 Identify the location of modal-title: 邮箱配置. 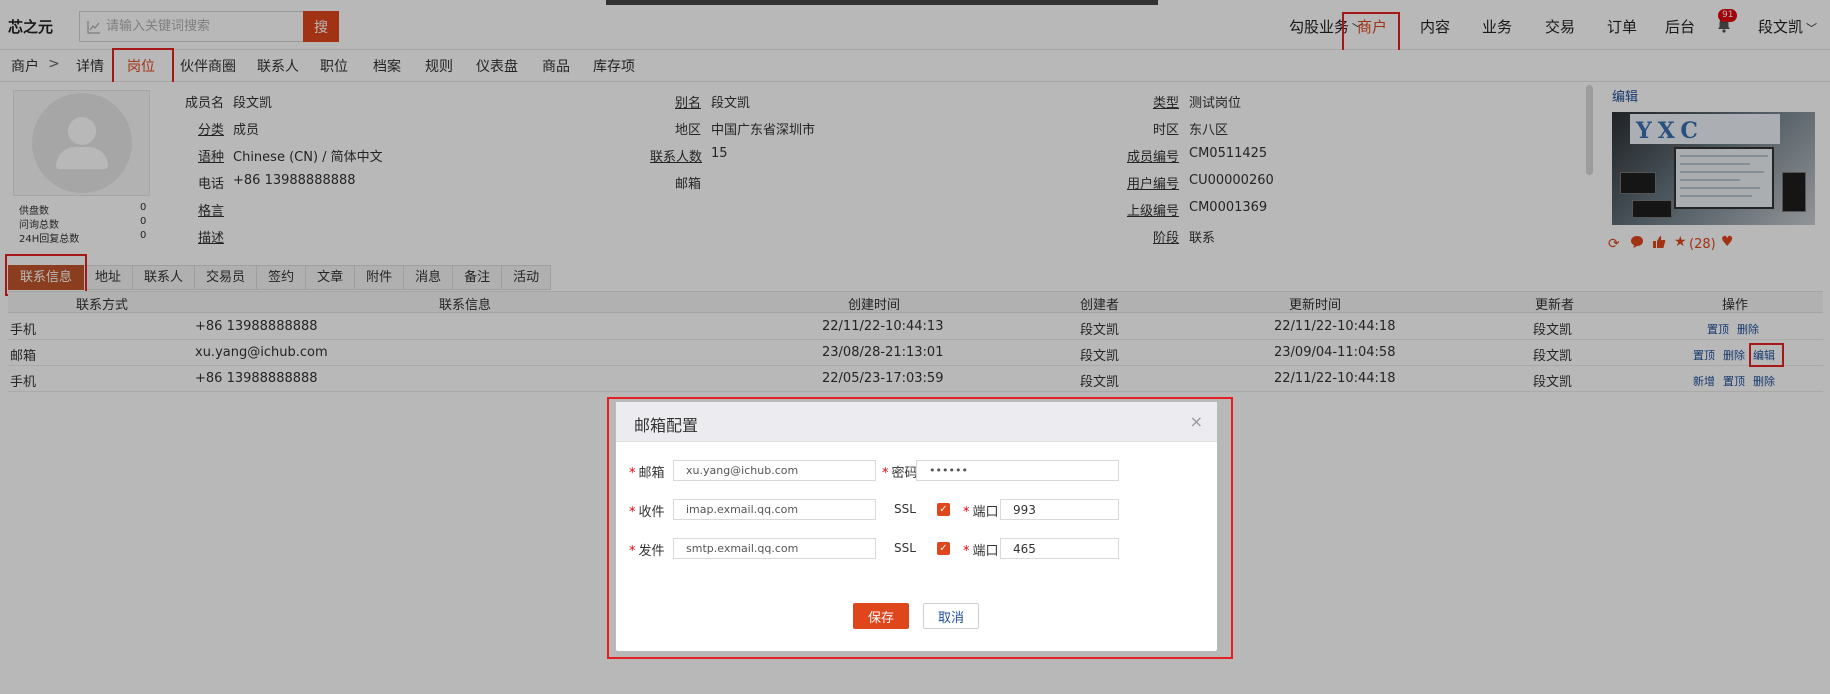
(666, 425).